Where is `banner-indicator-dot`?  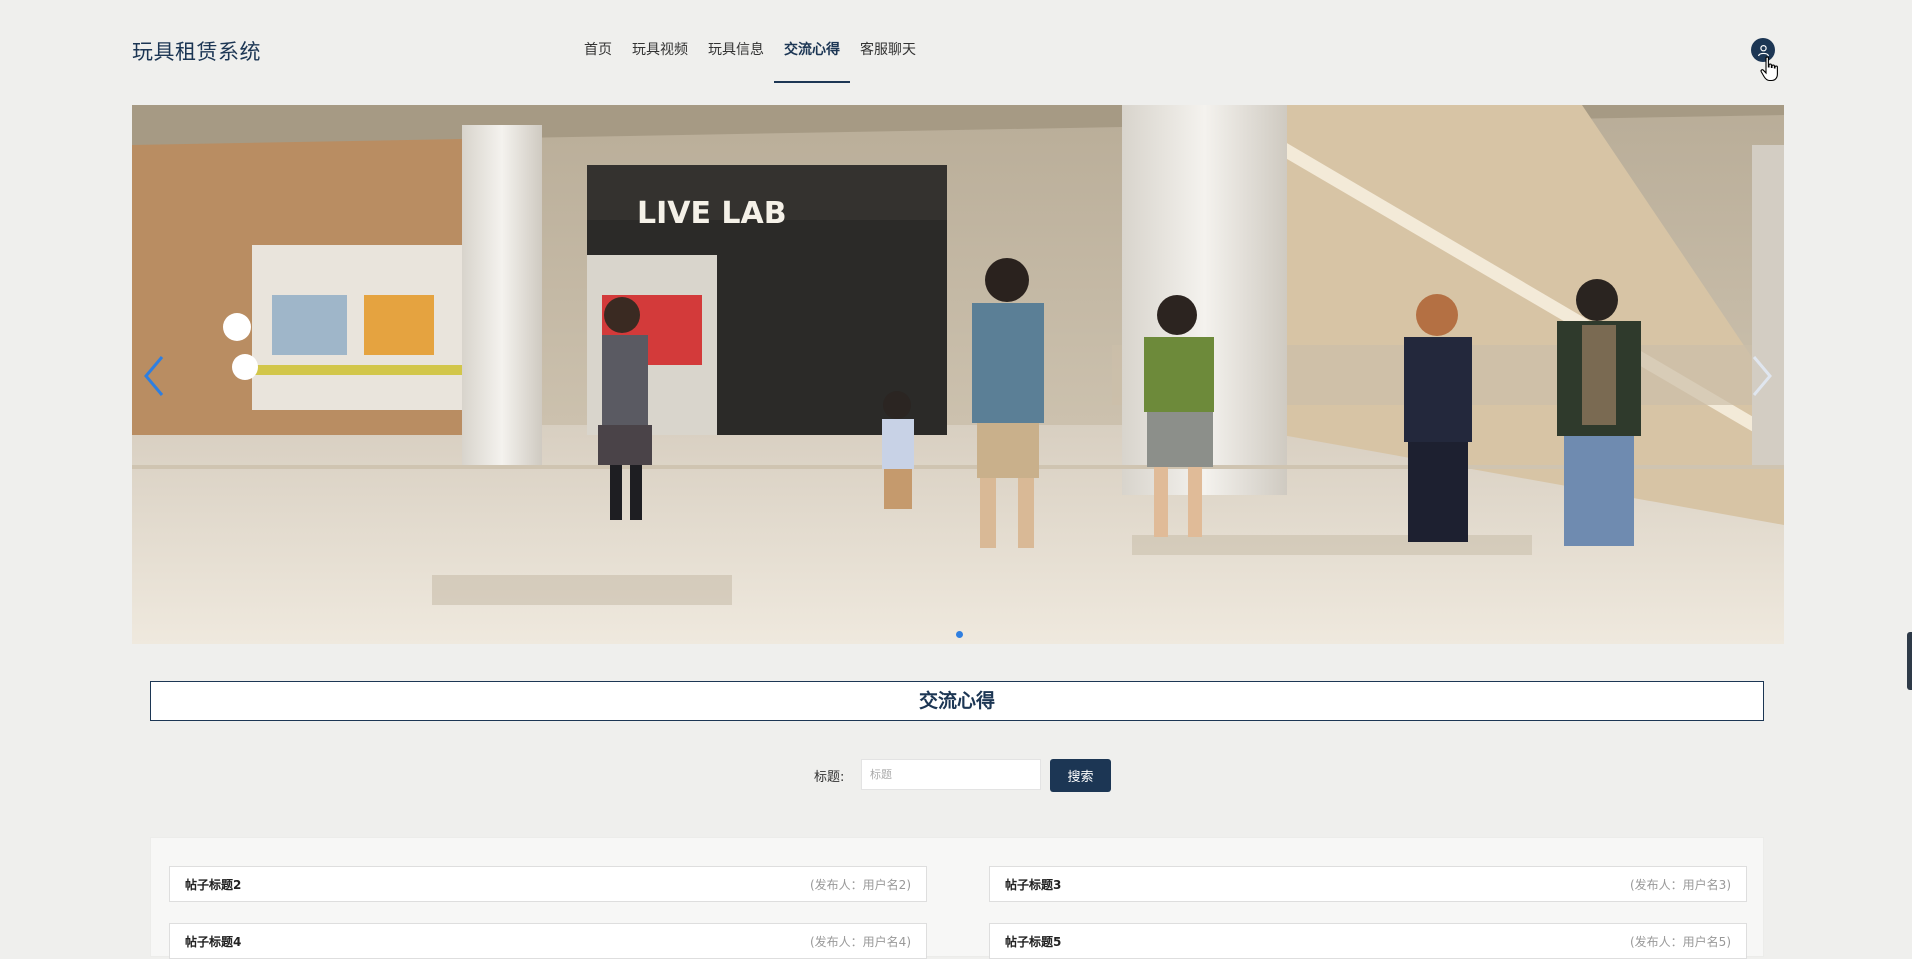
banner-indicator-dot is located at coordinates (959, 634).